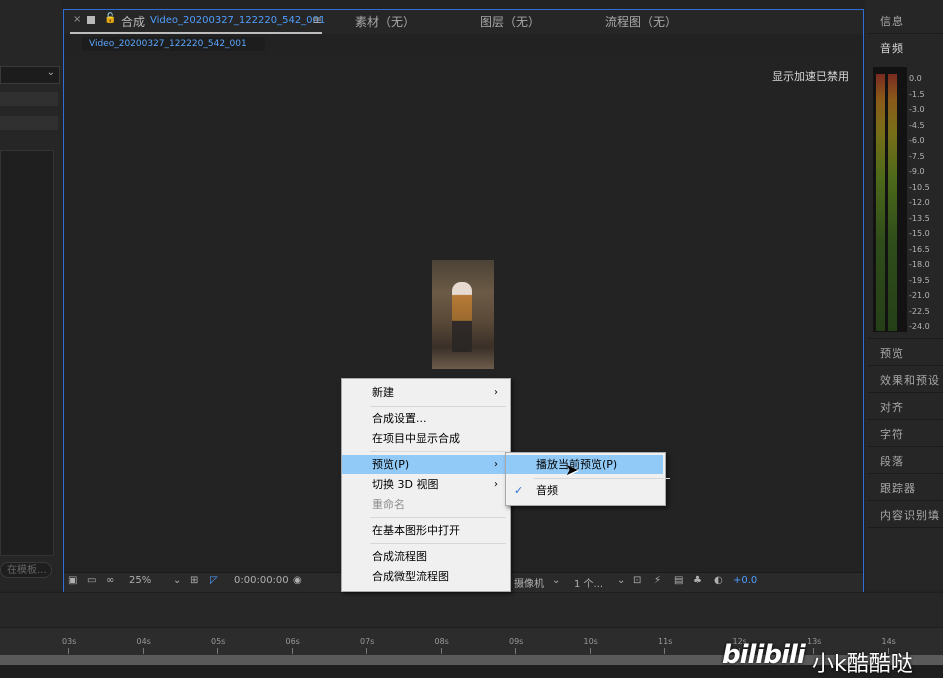 This screenshot has width=943, height=678. What do you see at coordinates (892, 407) in the screenshot?
I see `panel-align: 对齐` at bounding box center [892, 407].